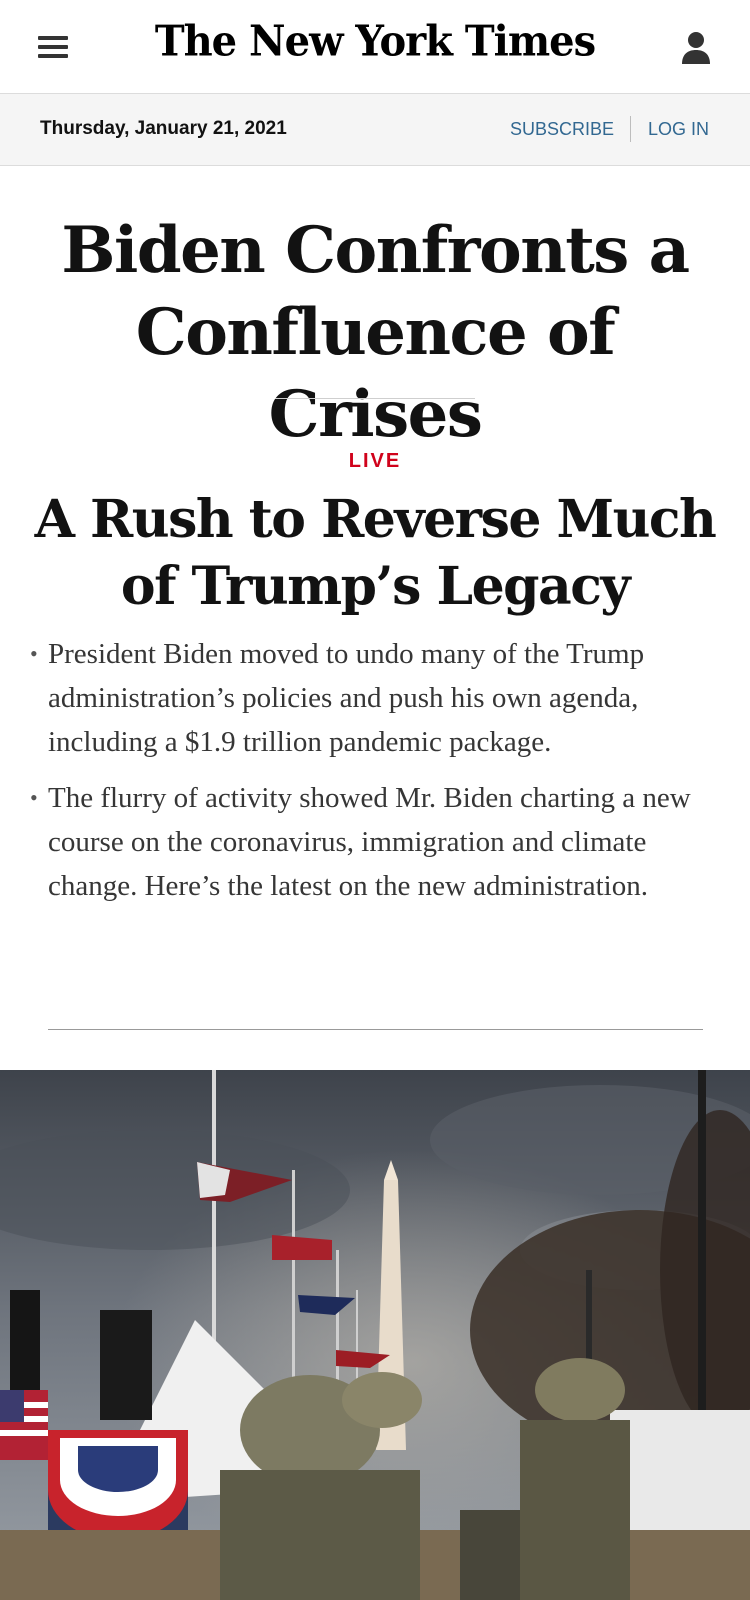  What do you see at coordinates (562, 129) in the screenshot?
I see `subscribe-link: SUBSCRIBE` at bounding box center [562, 129].